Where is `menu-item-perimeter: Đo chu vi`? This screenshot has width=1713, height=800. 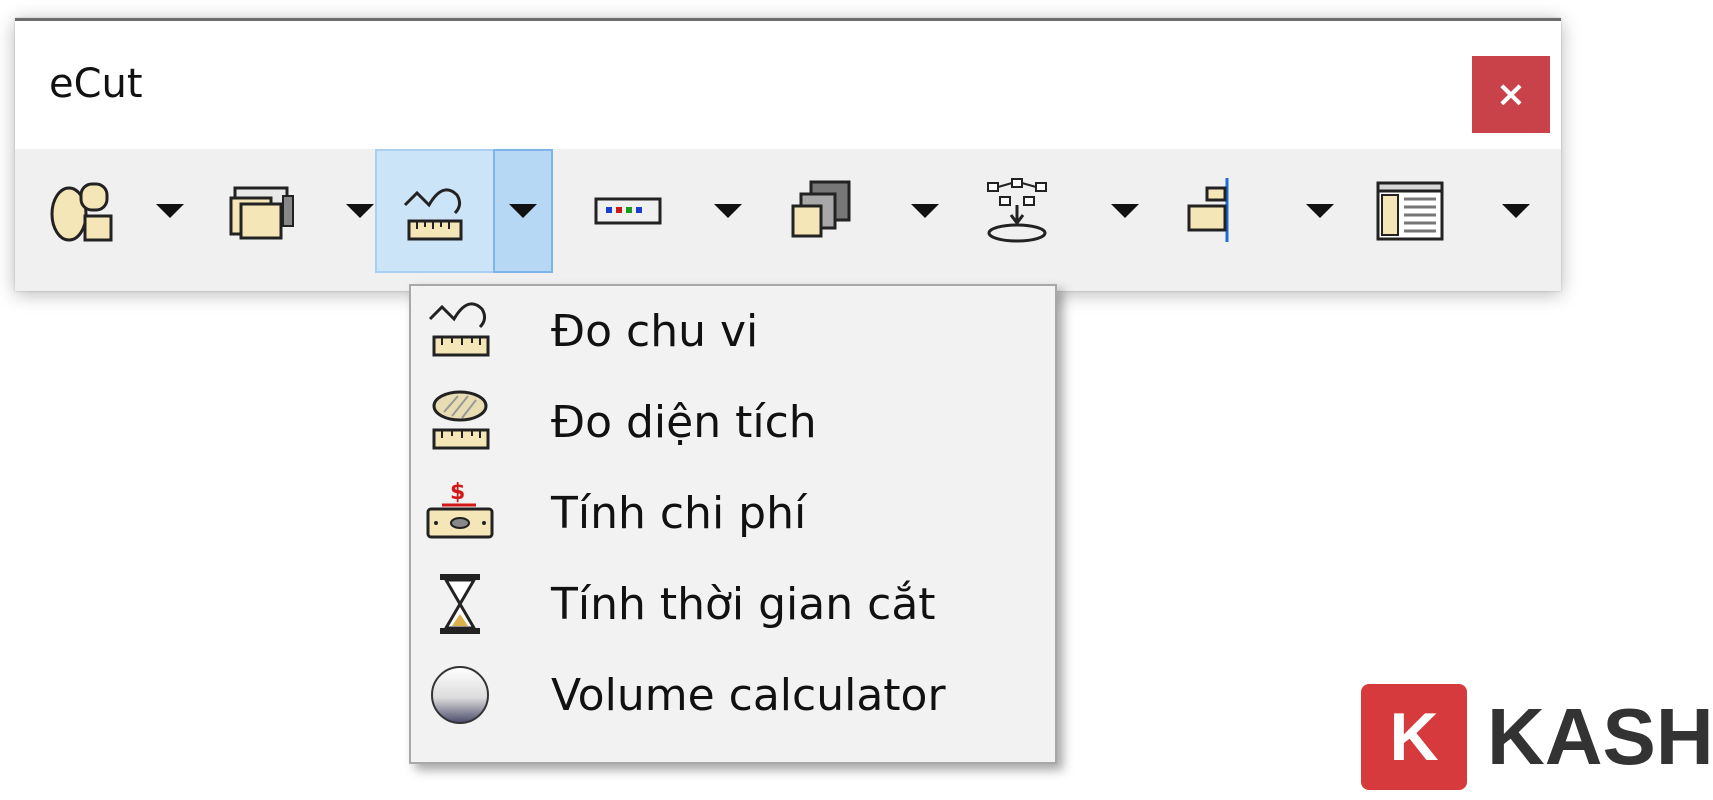
menu-item-perimeter: Đo chu vi is located at coordinates (733, 331).